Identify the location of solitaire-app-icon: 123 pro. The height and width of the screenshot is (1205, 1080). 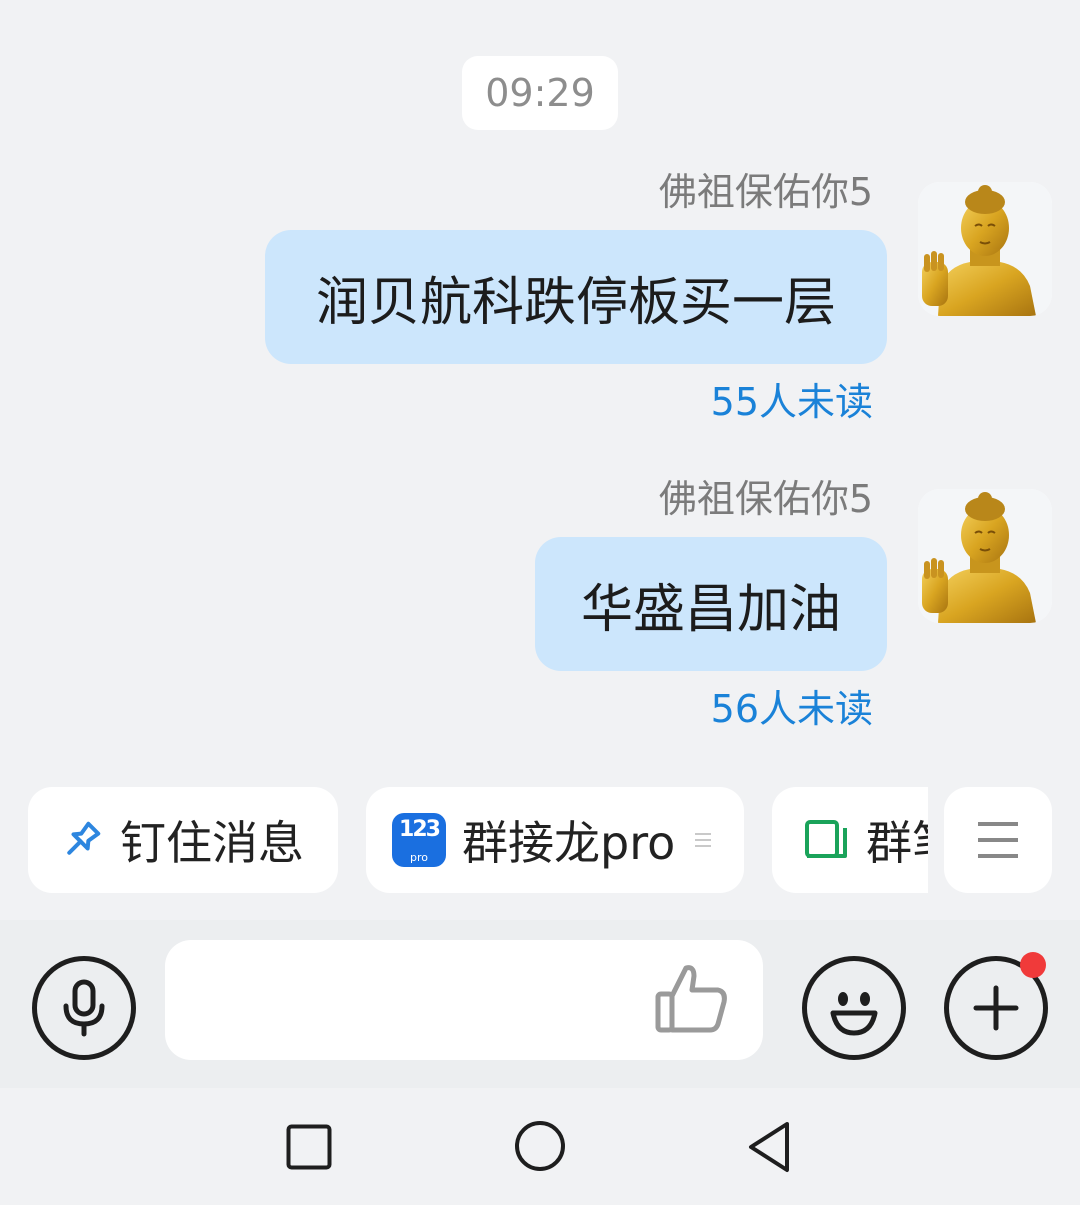
(419, 840).